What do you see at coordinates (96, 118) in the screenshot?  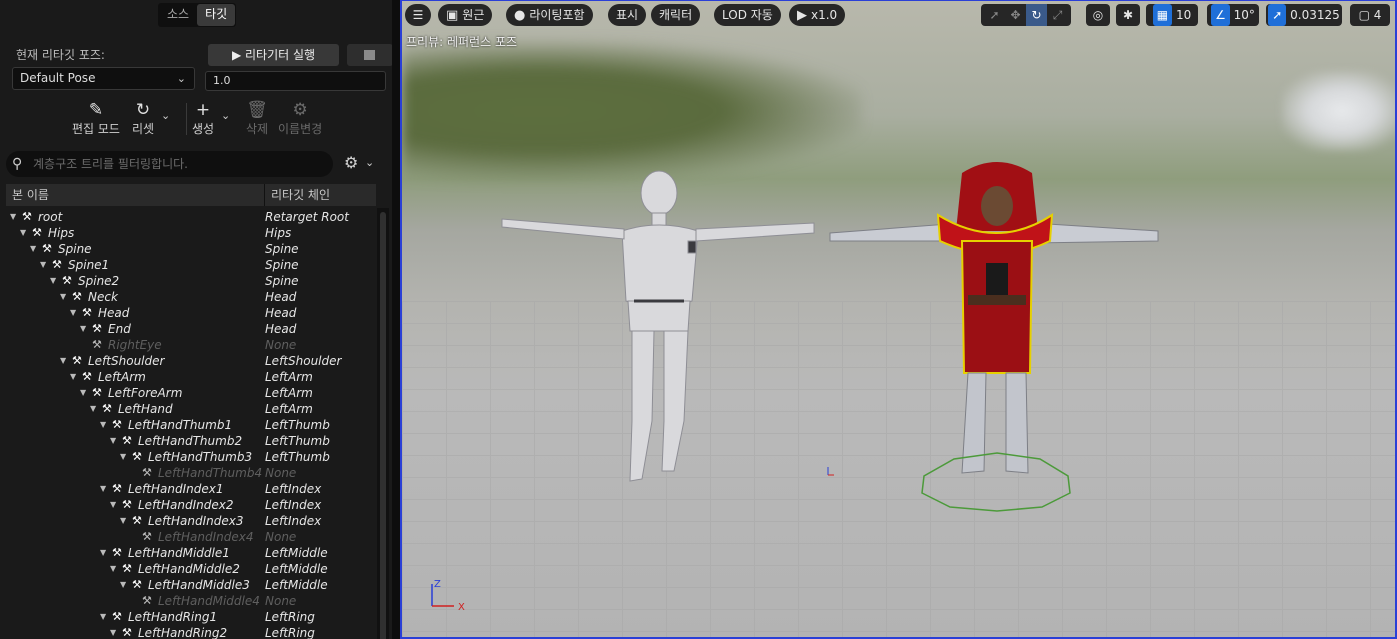 I see `edit-mode-button: ✎ 편집 모드` at bounding box center [96, 118].